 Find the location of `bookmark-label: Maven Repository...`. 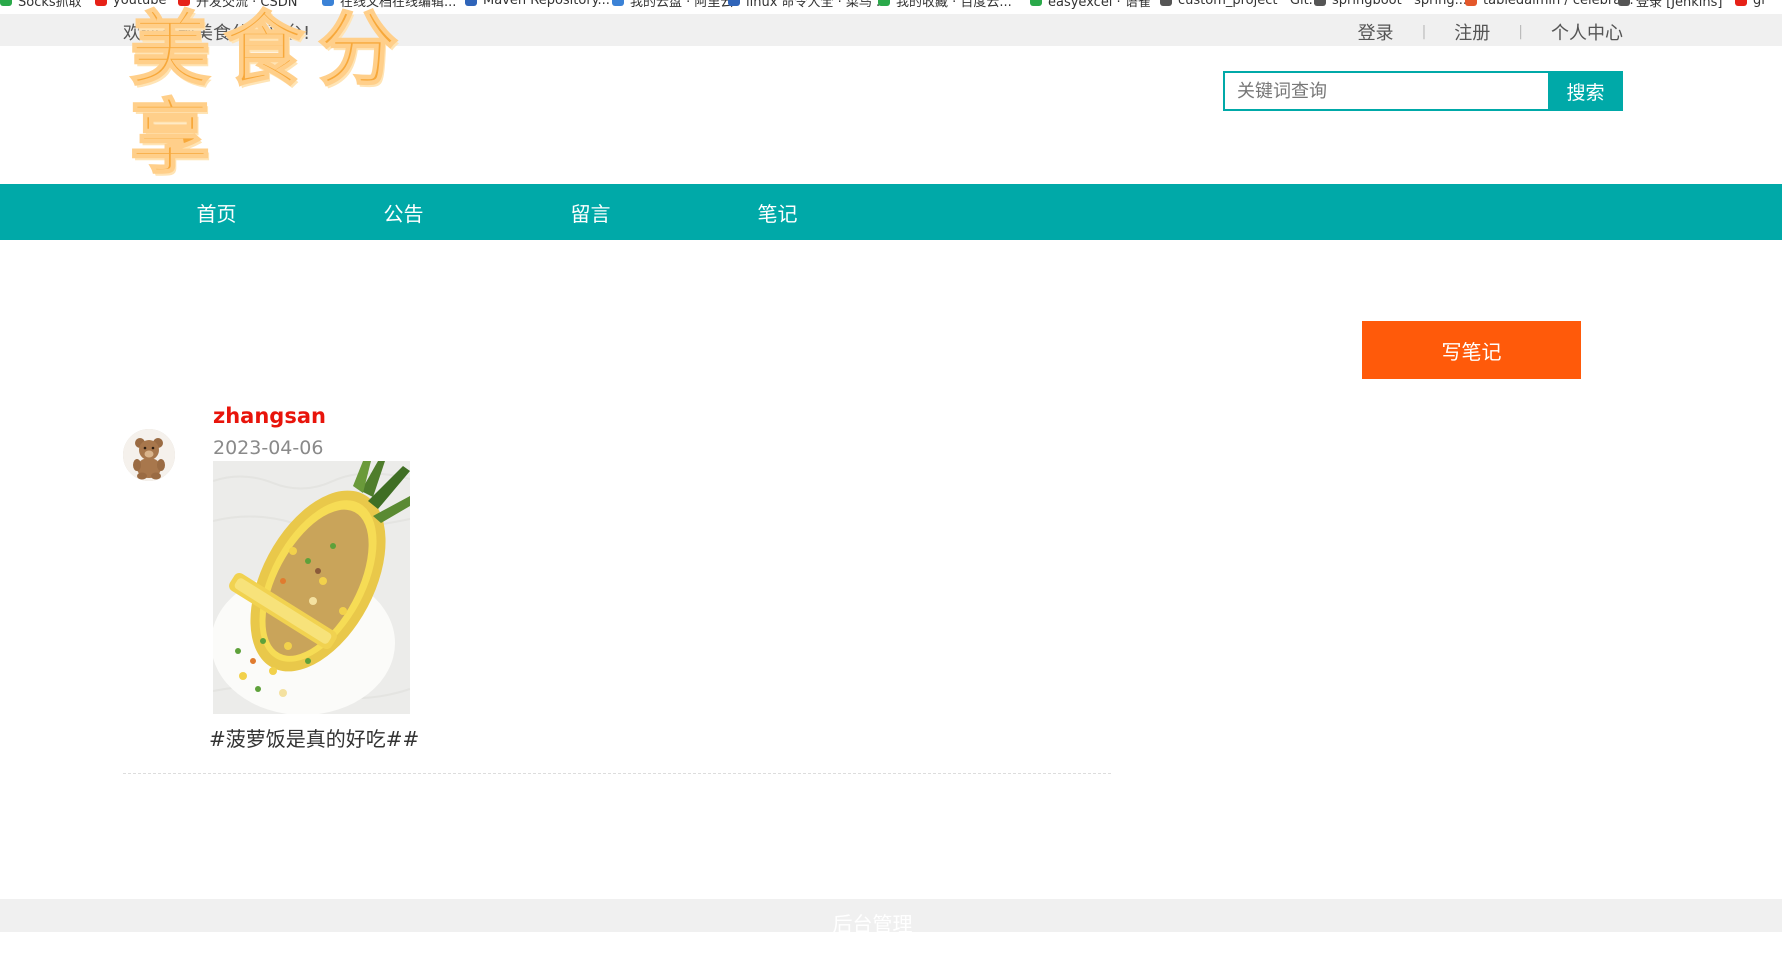

bookmark-label: Maven Repository... is located at coordinates (546, 4).